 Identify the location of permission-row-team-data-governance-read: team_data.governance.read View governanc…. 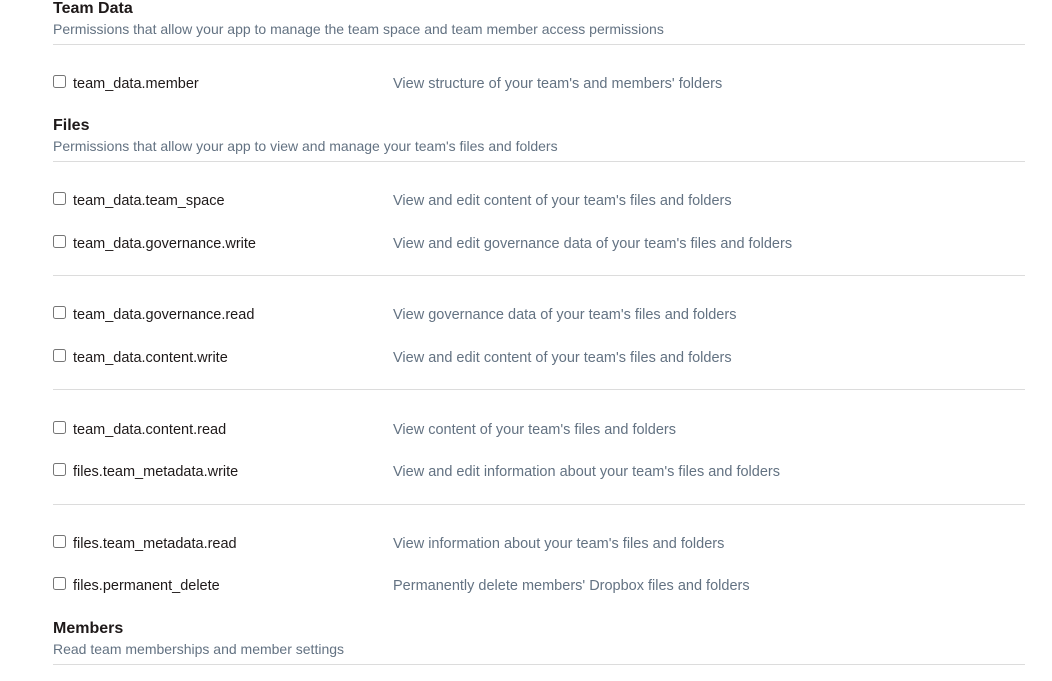
(539, 315).